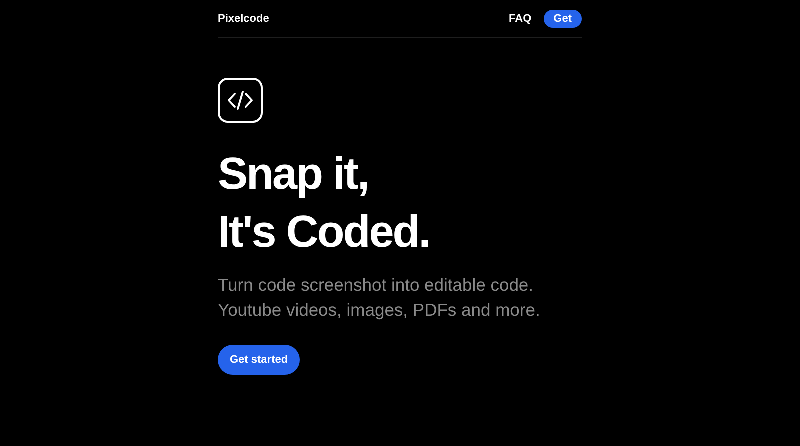  Describe the element at coordinates (244, 18) in the screenshot. I see `logo-text: Pixelcode` at that location.